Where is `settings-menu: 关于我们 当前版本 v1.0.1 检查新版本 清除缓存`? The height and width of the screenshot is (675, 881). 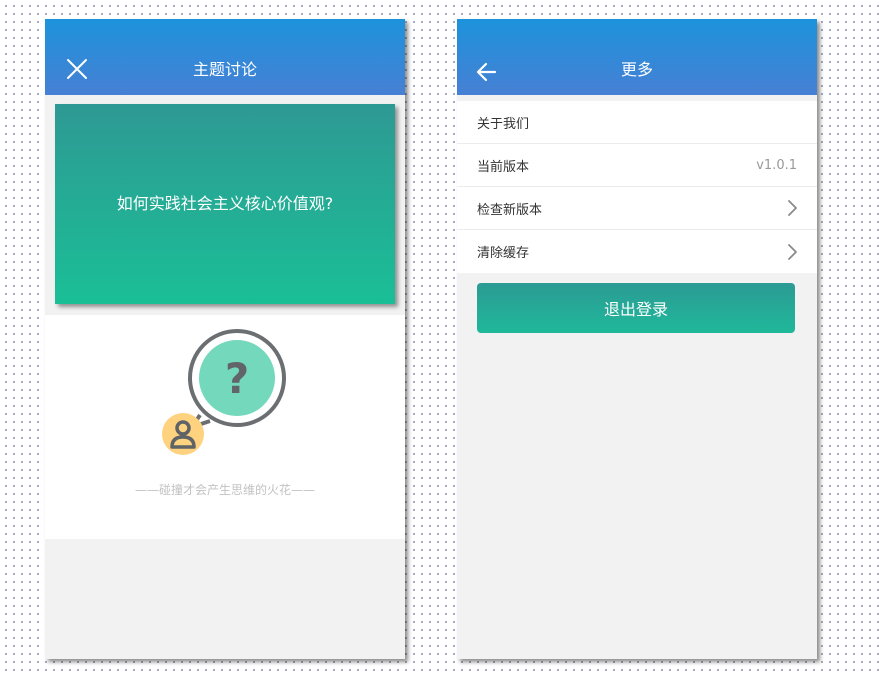
settings-menu: 关于我们 当前版本 v1.0.1 检查新版本 清除缓存 is located at coordinates (637, 187).